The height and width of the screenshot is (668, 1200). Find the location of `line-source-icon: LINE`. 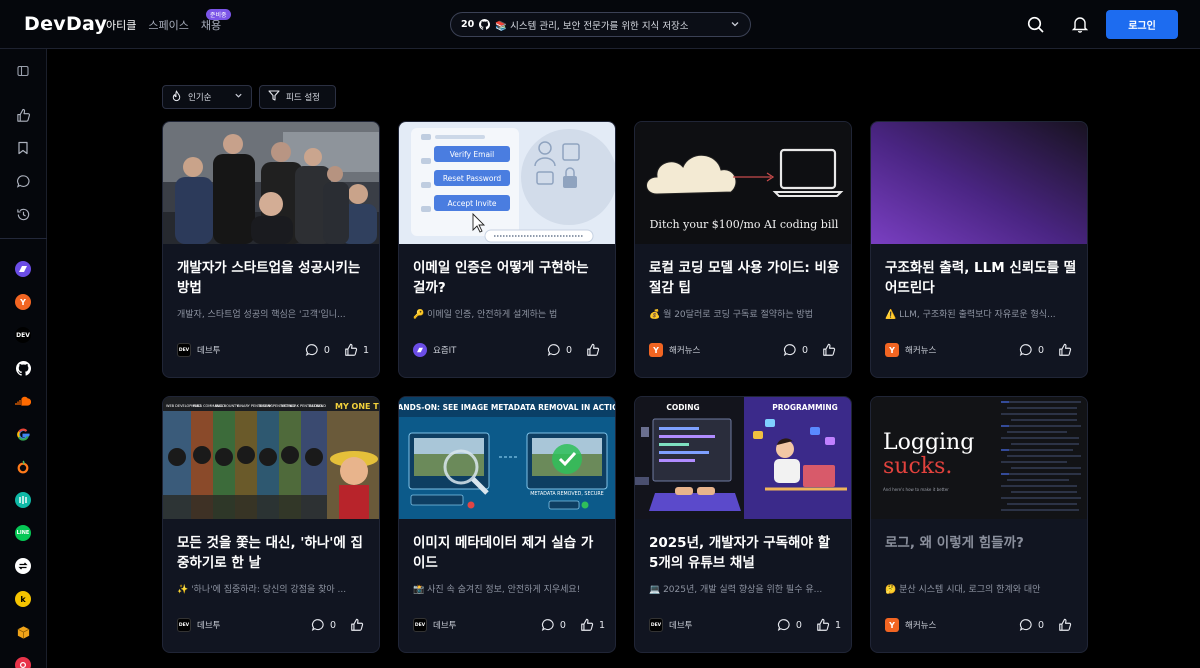

line-source-icon: LINE is located at coordinates (23, 533).